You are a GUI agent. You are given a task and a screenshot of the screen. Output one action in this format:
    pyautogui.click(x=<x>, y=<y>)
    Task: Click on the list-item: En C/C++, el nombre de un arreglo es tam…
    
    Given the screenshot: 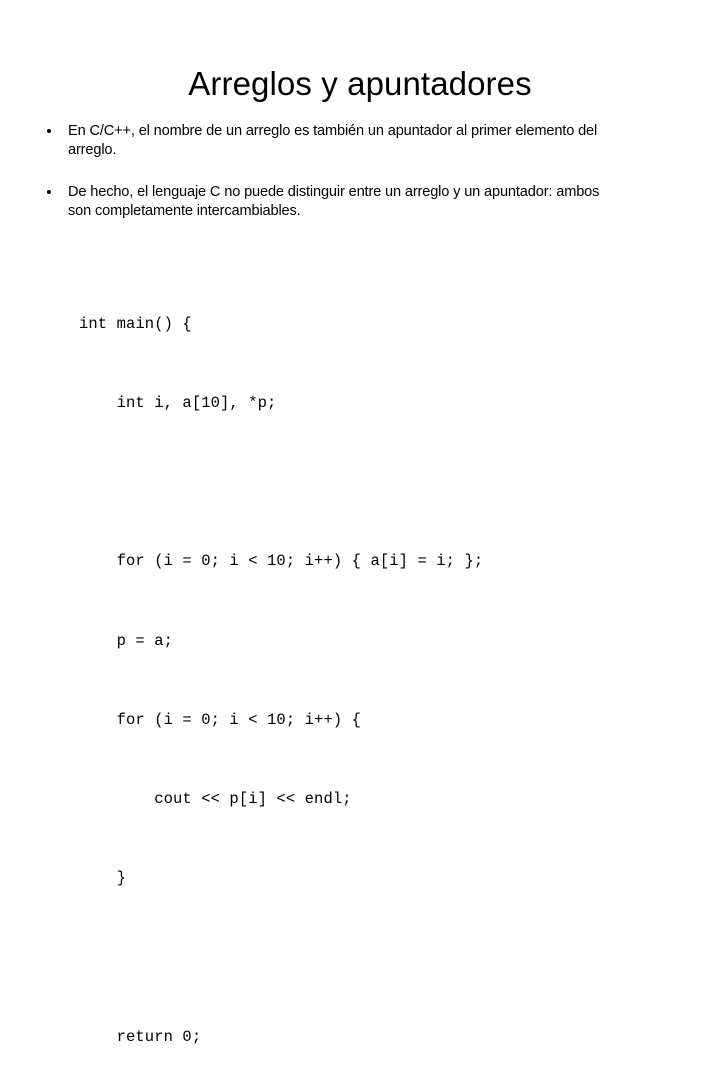 What is the action you would take?
    pyautogui.click(x=350, y=141)
    